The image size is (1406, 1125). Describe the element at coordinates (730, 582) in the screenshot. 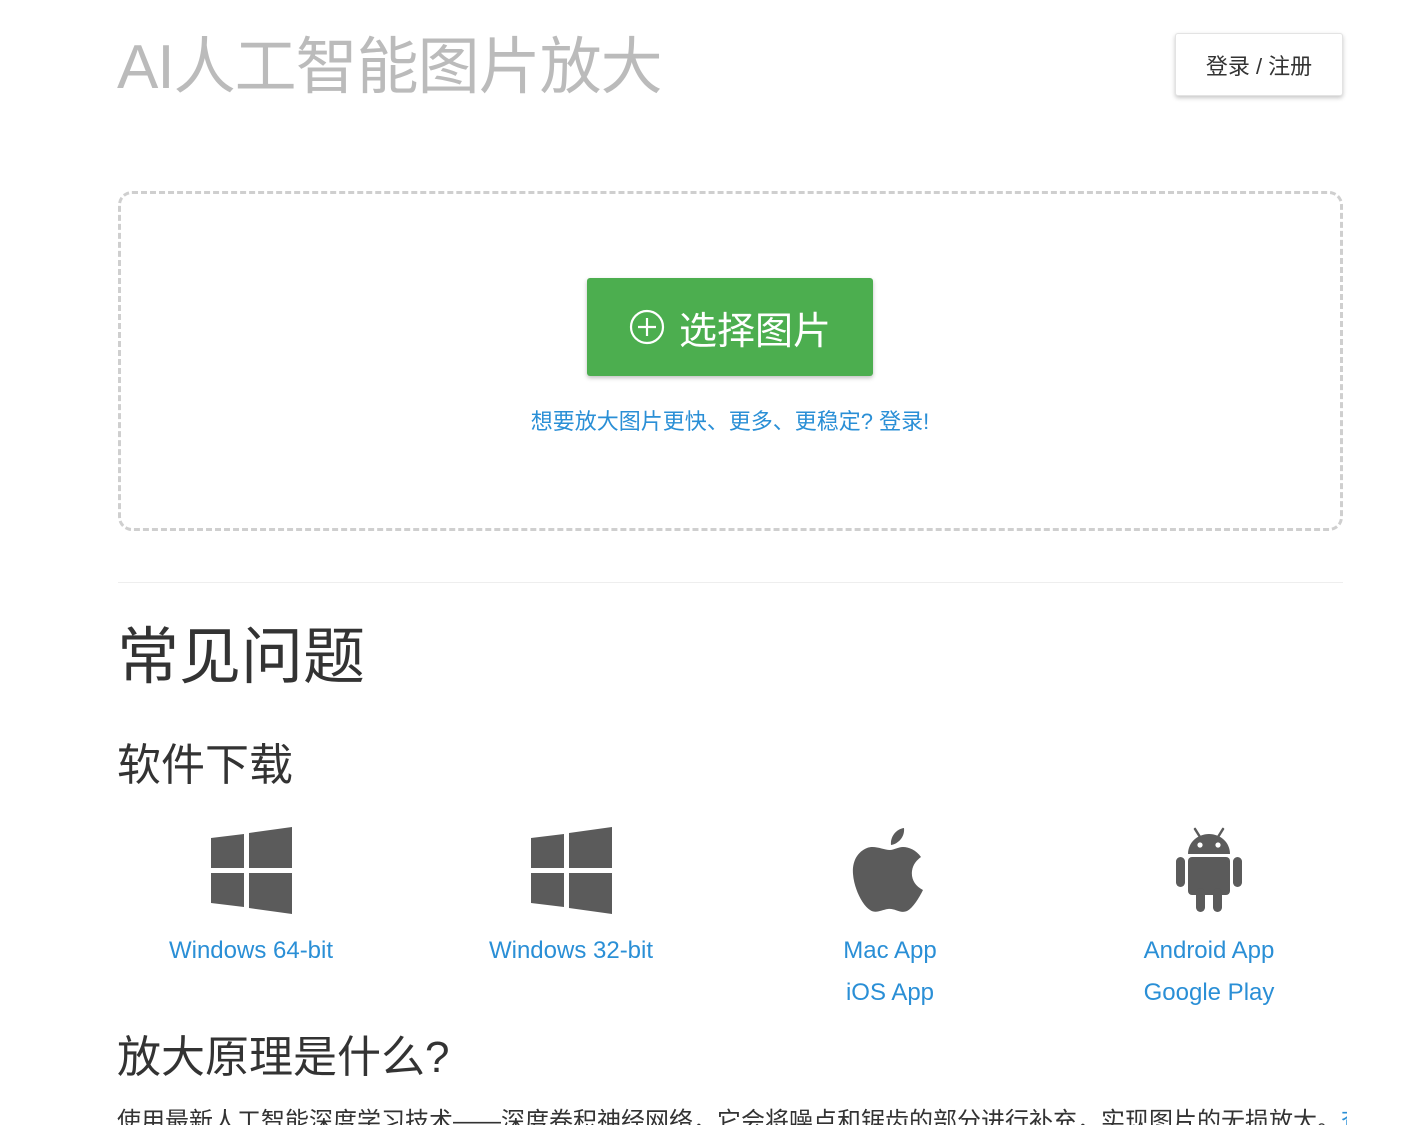

I see `section-divider` at that location.